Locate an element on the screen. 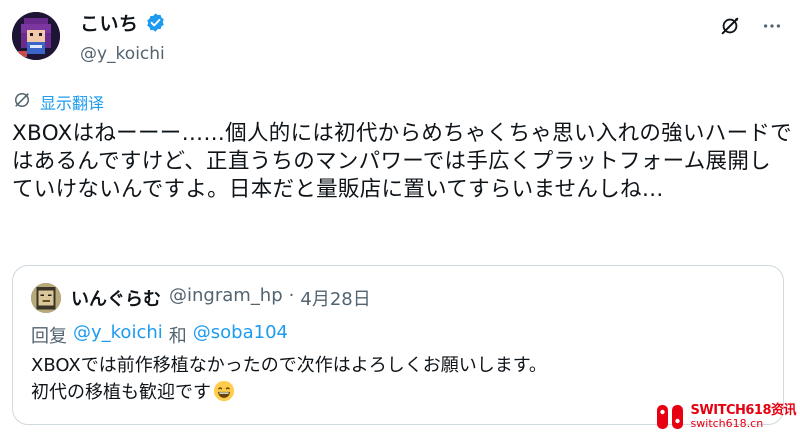 The height and width of the screenshot is (436, 800). quoted-text-line-1: XBOXでは前作移植なかったので次作はよろしくお願いします。 is located at coordinates (289, 365).